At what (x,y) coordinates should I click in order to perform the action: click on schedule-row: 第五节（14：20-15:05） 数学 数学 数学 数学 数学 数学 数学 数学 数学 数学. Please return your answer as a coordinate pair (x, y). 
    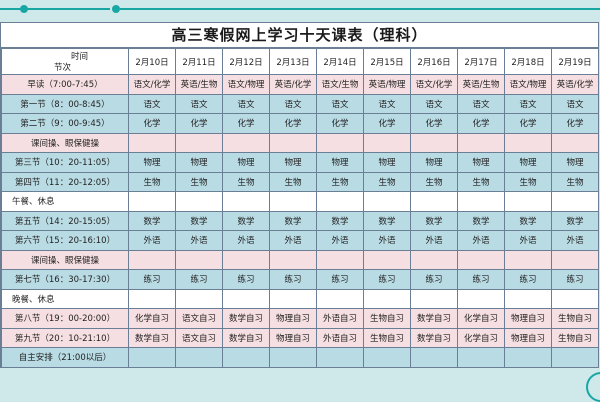
    Looking at the image, I should click on (300, 220).